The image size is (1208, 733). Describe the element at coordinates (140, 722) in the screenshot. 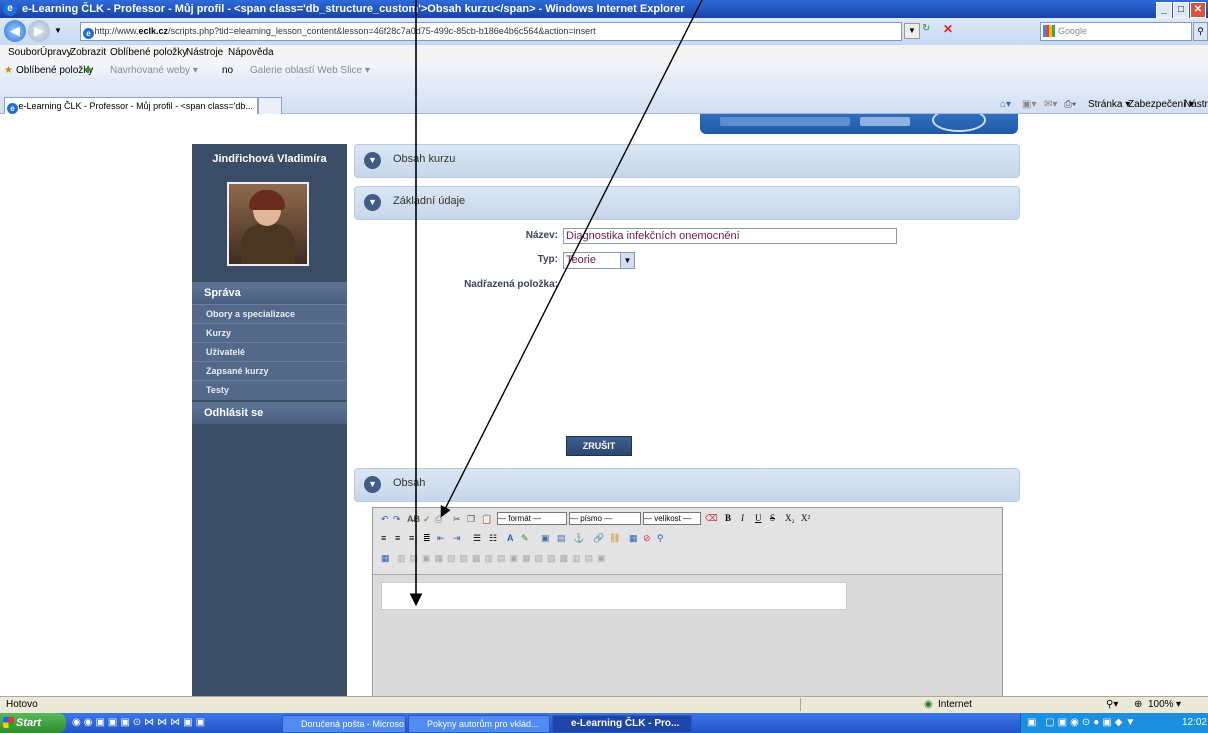

I see `quick-launch-icons: ◉◉▣▣▣⊙⋈⋈⋈▣▣` at that location.